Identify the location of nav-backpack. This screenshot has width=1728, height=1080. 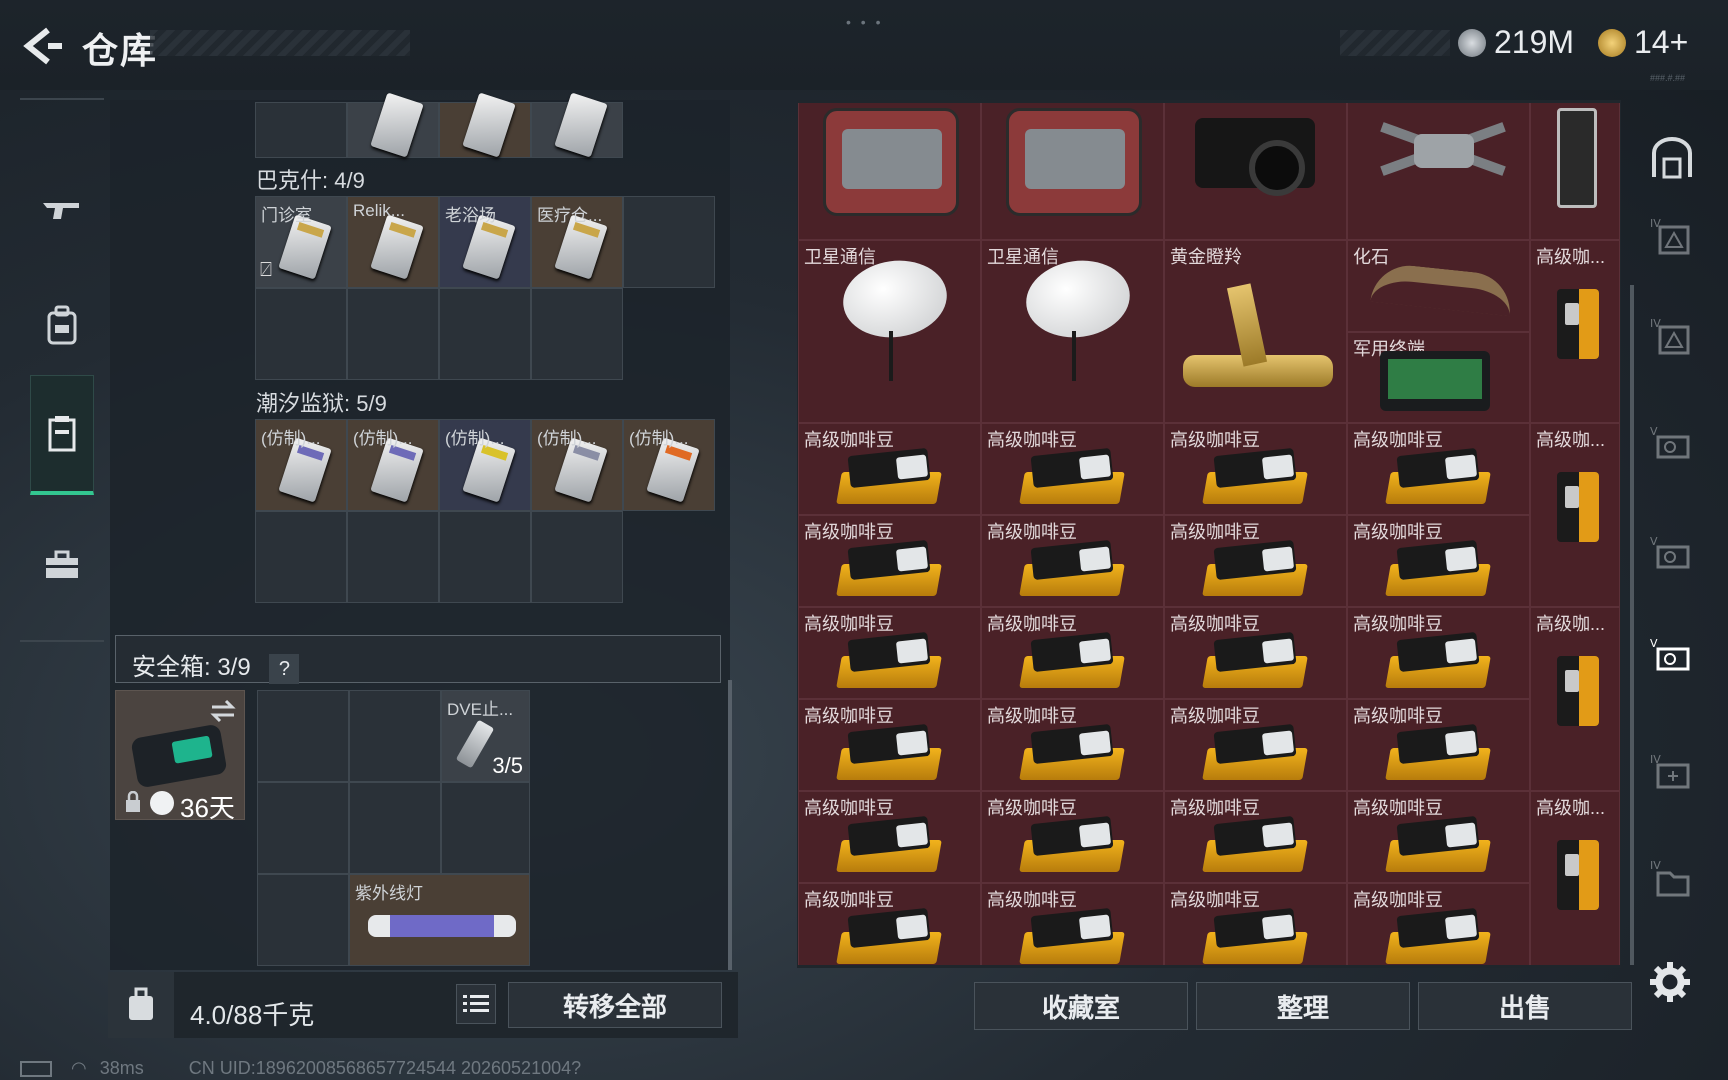
(62, 325).